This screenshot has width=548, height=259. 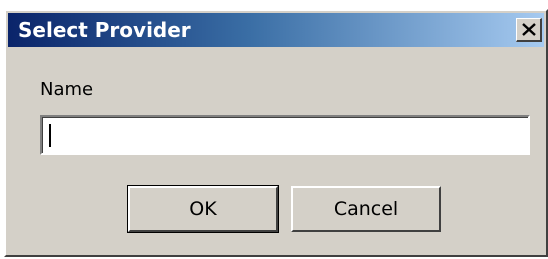 I want to click on name-label: Name, so click(x=67, y=89).